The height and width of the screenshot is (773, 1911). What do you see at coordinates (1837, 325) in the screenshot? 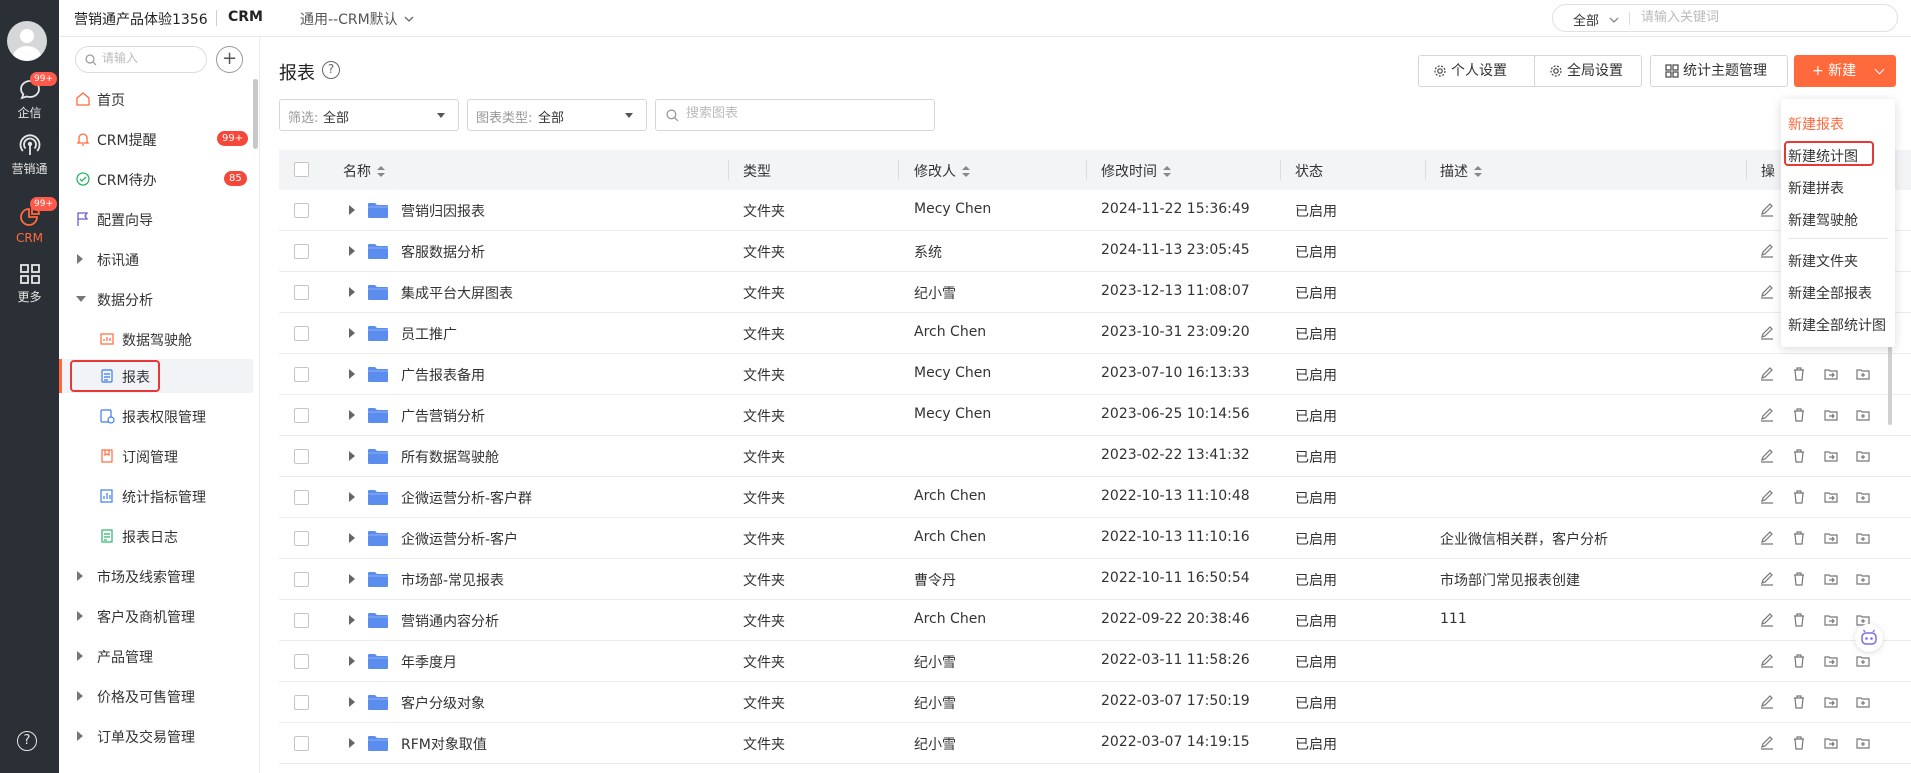
I see `menu-item-new-all-charts: 新建全部统计图` at bounding box center [1837, 325].